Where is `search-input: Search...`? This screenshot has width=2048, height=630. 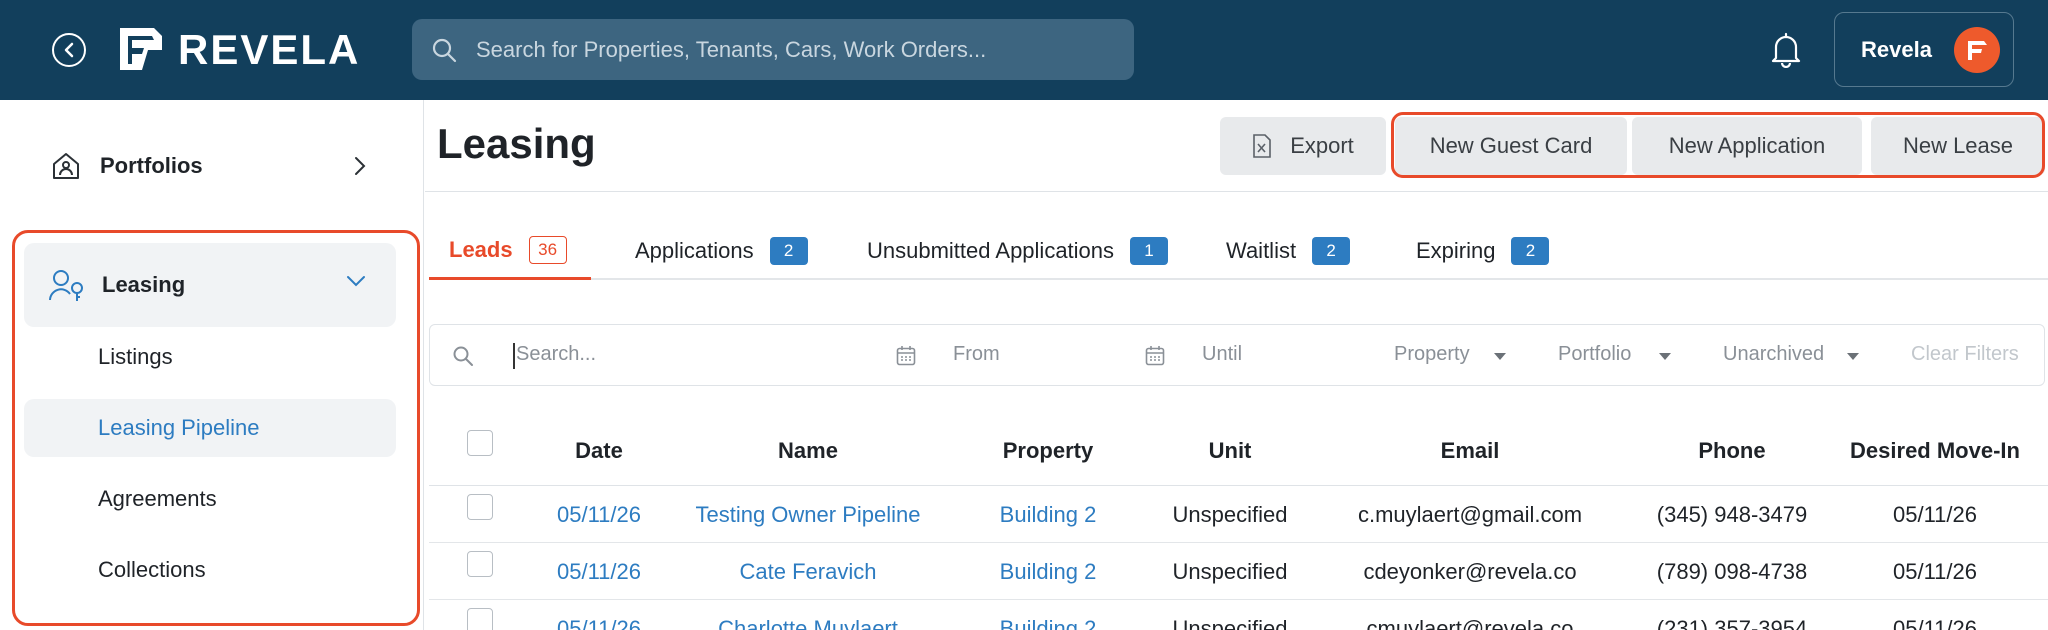
search-input: Search... is located at coordinates (556, 354).